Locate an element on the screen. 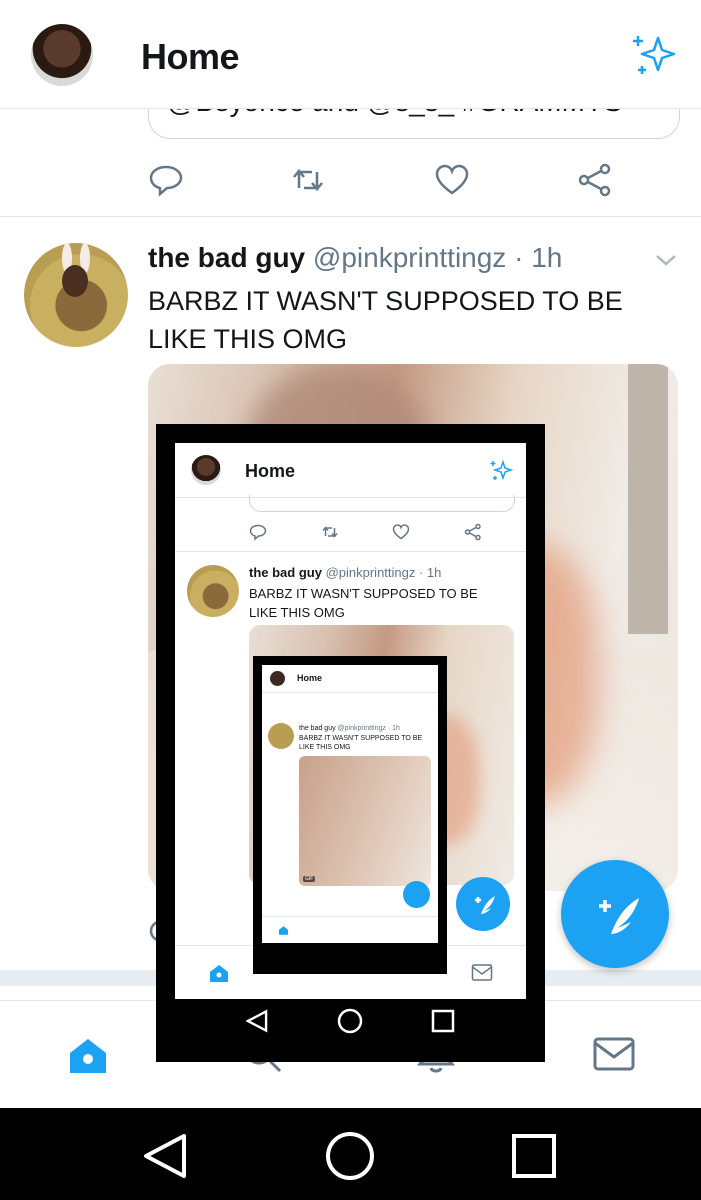  nested-compose-button is located at coordinates (483, 904).